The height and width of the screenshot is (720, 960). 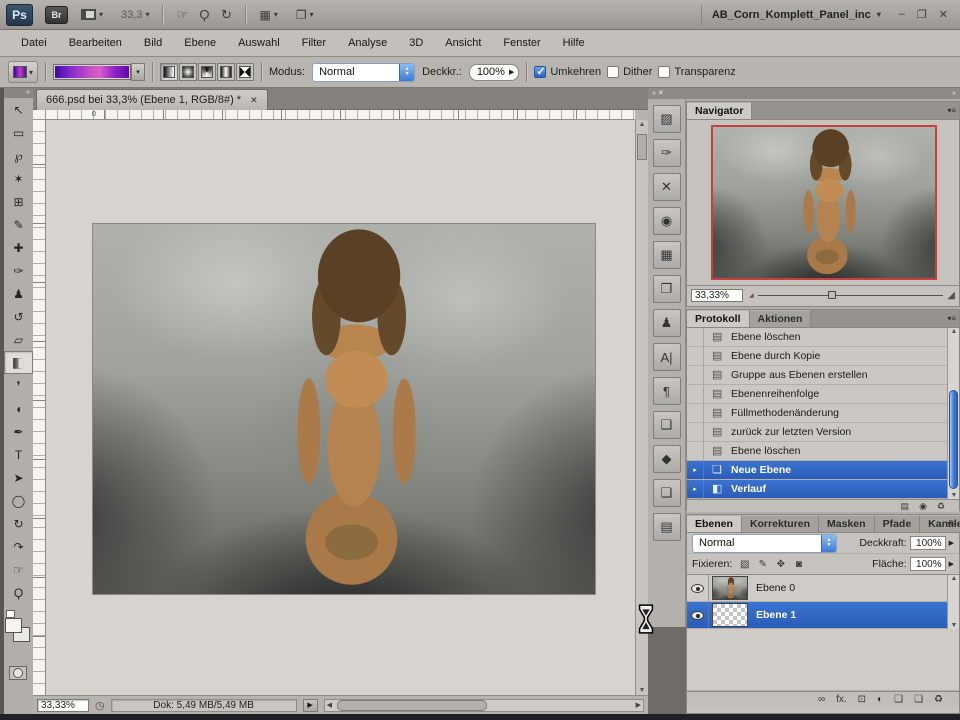 What do you see at coordinates (666, 323) in the screenshot?
I see `clone-source-panel-icon: ♟` at bounding box center [666, 323].